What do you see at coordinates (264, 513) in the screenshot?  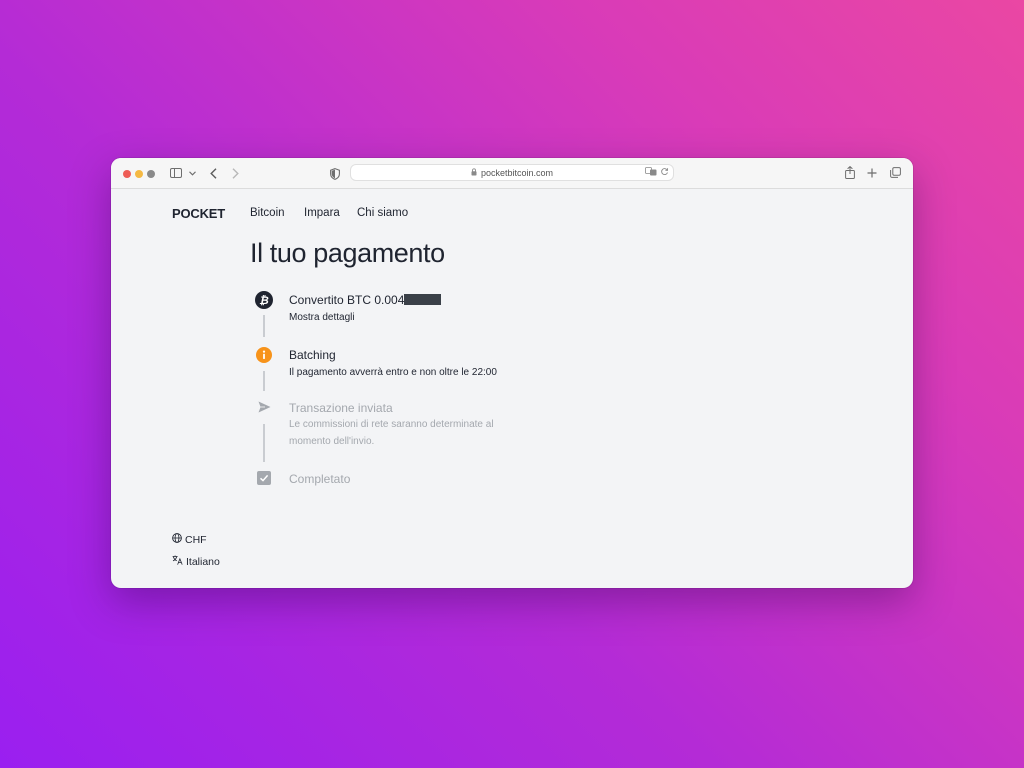 I see `placeholder` at bounding box center [264, 513].